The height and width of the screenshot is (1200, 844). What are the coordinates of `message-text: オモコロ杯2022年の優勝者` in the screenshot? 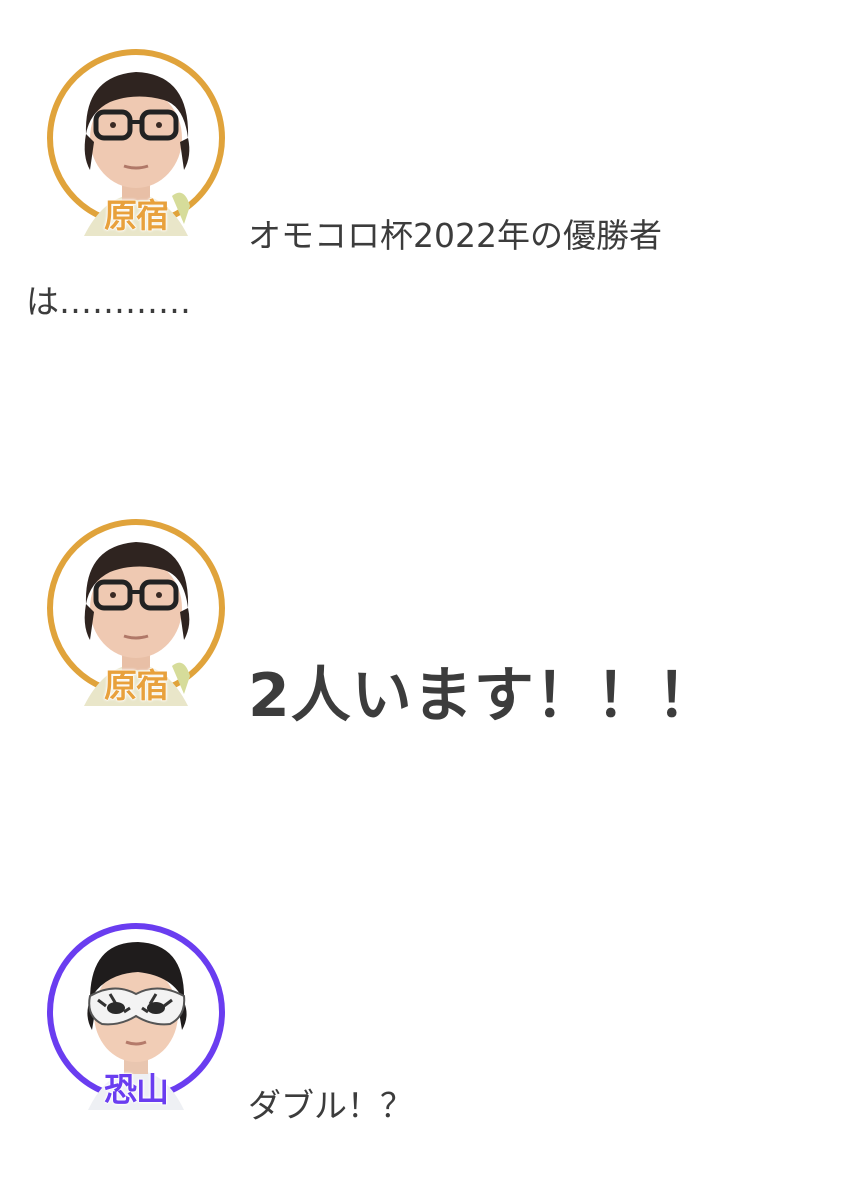 It's located at (455, 235).